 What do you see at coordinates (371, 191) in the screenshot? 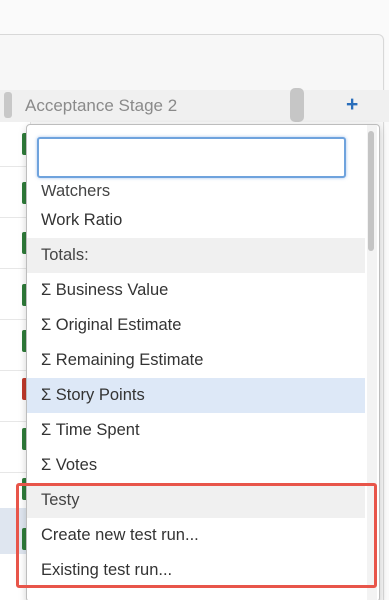
I see `scrollbar-thumb` at bounding box center [371, 191].